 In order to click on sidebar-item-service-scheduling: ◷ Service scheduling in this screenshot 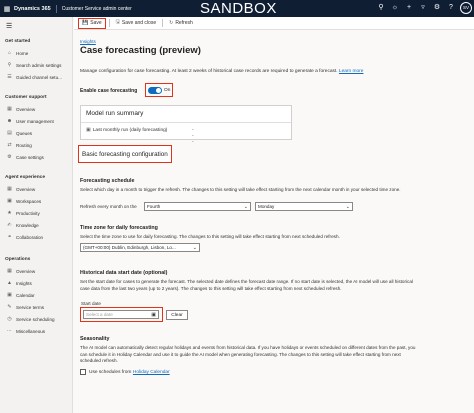, I will do `click(38, 319)`.